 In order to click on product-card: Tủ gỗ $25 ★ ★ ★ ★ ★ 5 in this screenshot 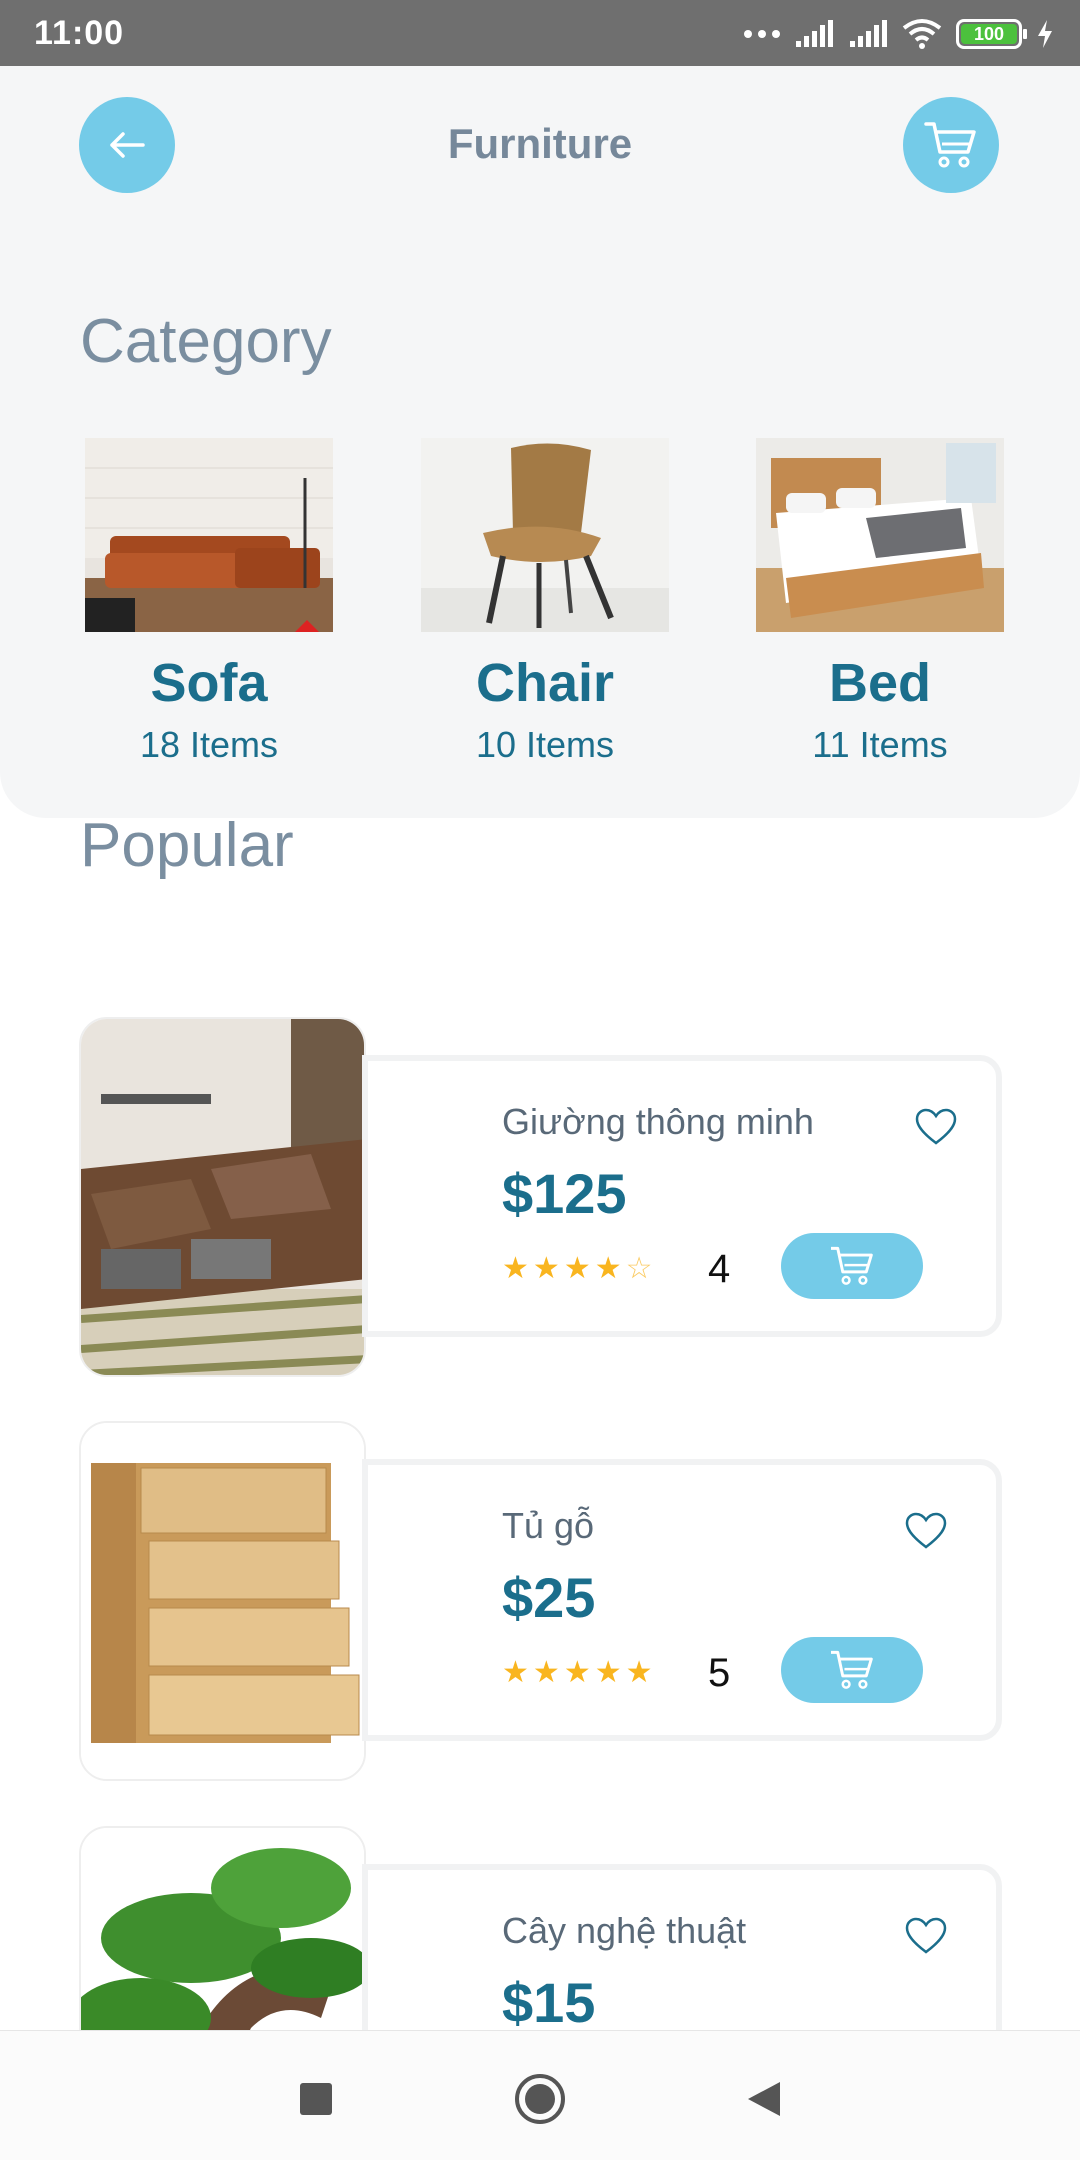, I will do `click(541, 1601)`.